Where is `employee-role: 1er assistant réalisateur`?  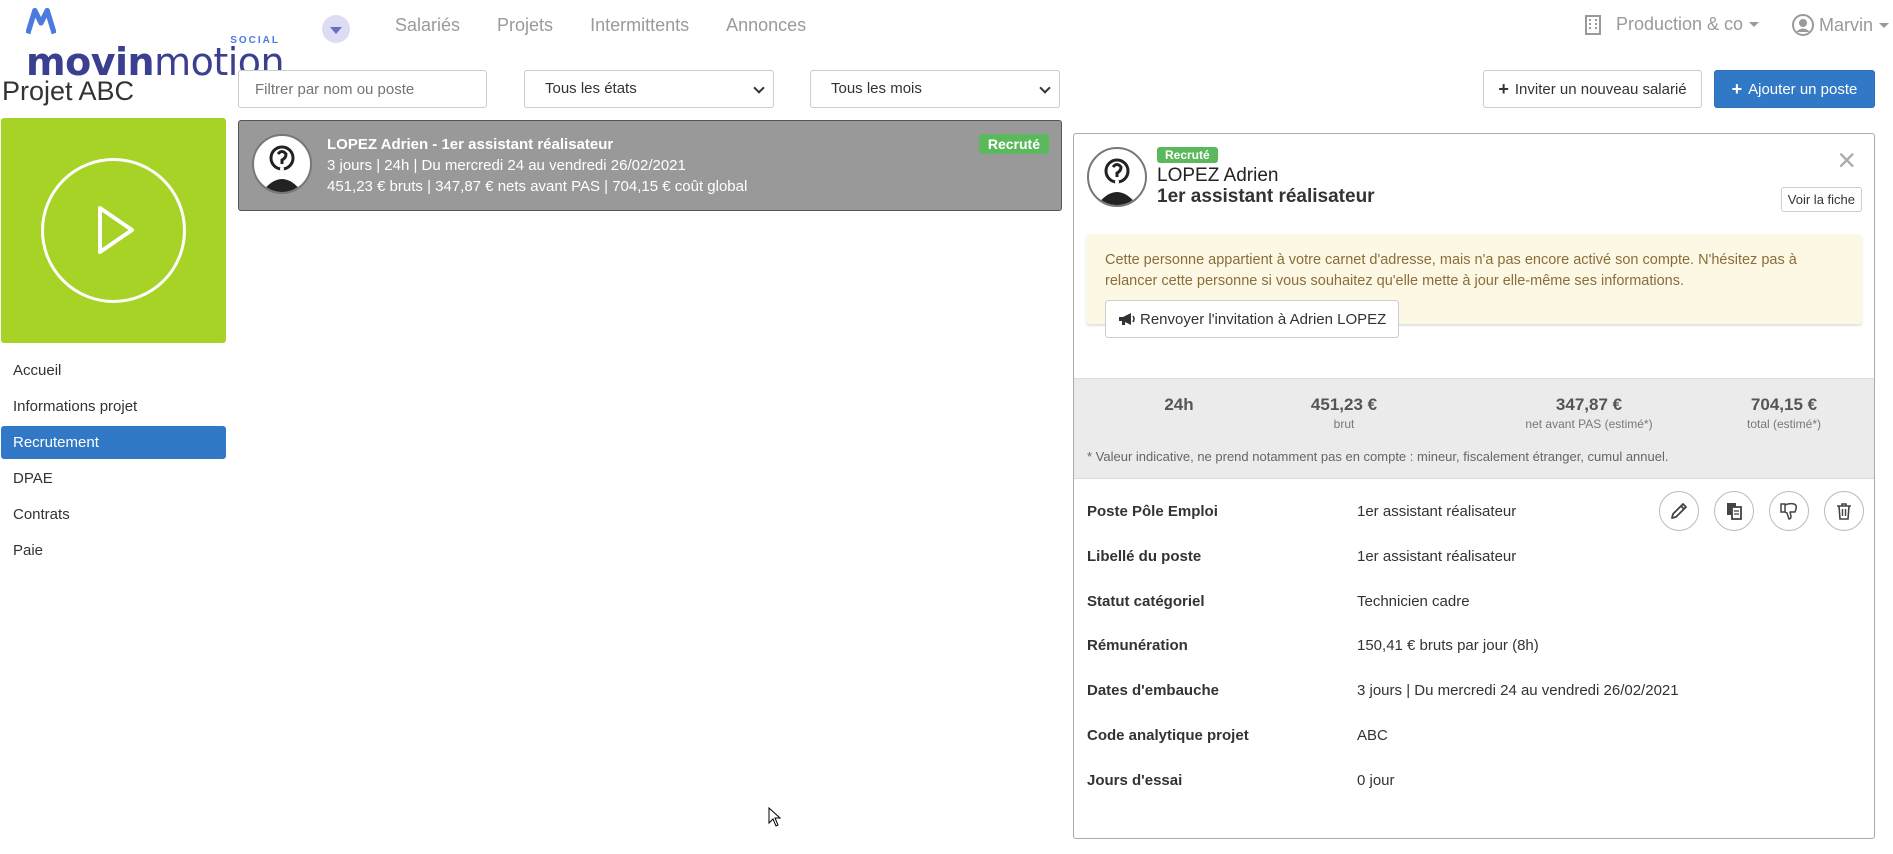
employee-role: 1er assistant réalisateur is located at coordinates (1266, 196).